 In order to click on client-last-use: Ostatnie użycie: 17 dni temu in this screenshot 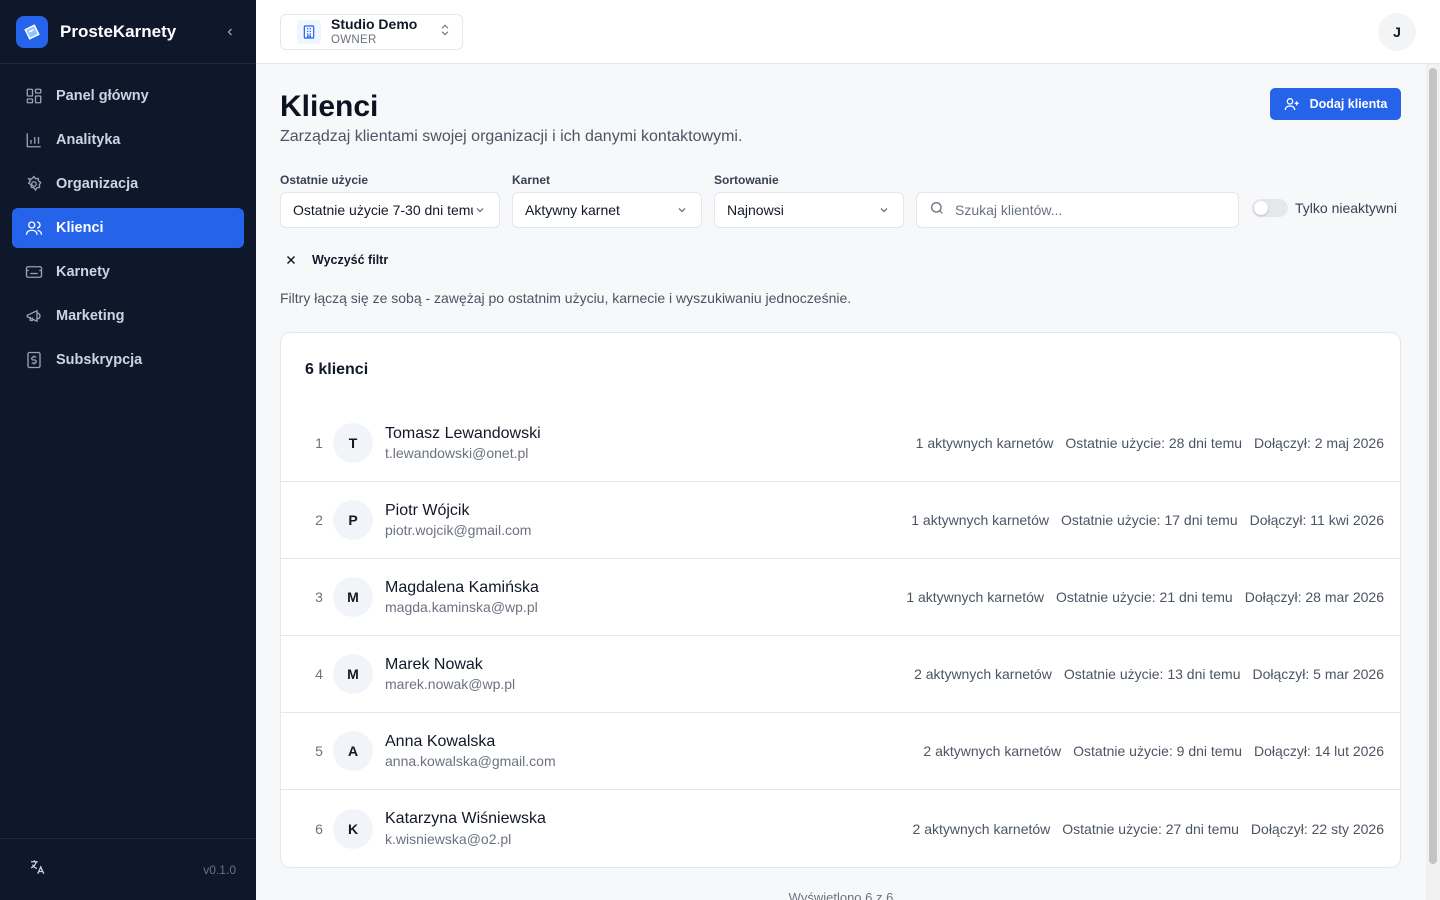, I will do `click(1149, 520)`.